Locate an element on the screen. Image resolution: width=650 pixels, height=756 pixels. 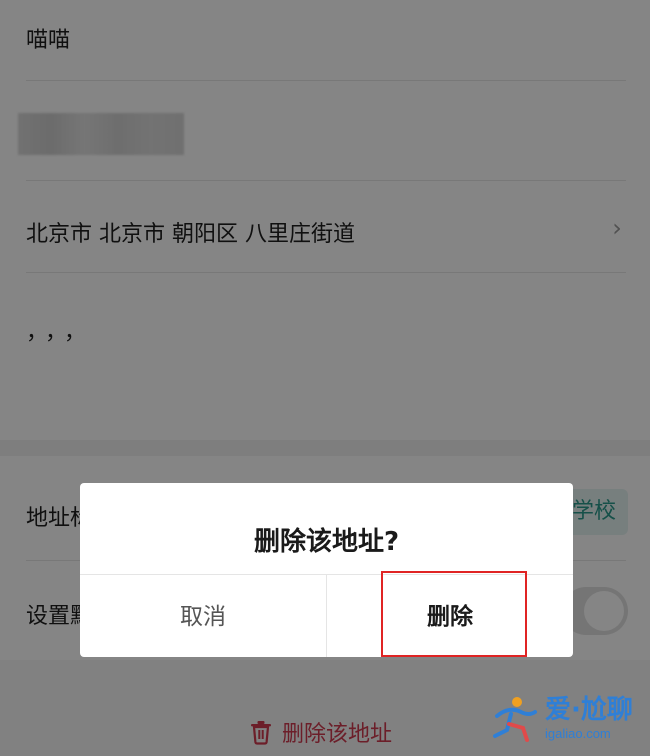
watermark-url: igaliao.com is located at coordinates (578, 733).